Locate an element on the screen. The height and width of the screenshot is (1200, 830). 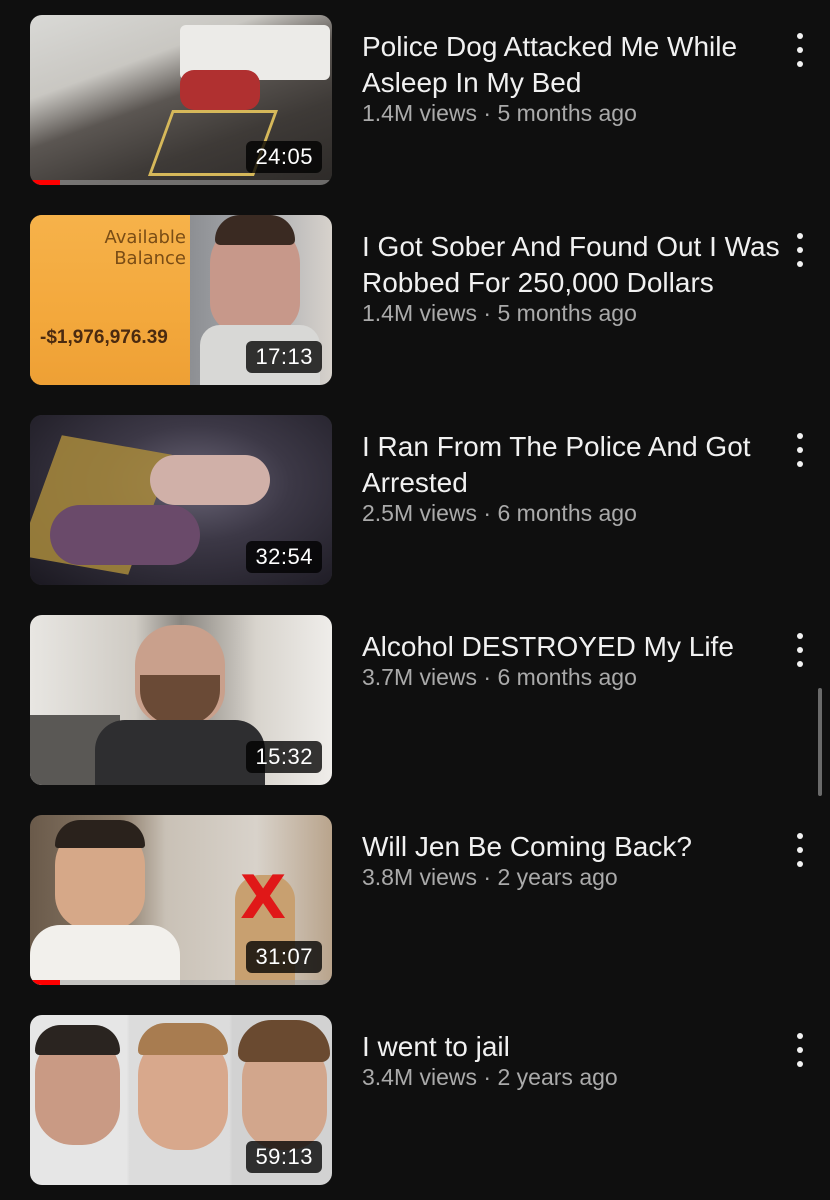
video-thumbnail: 32:54 is located at coordinates (181, 500).